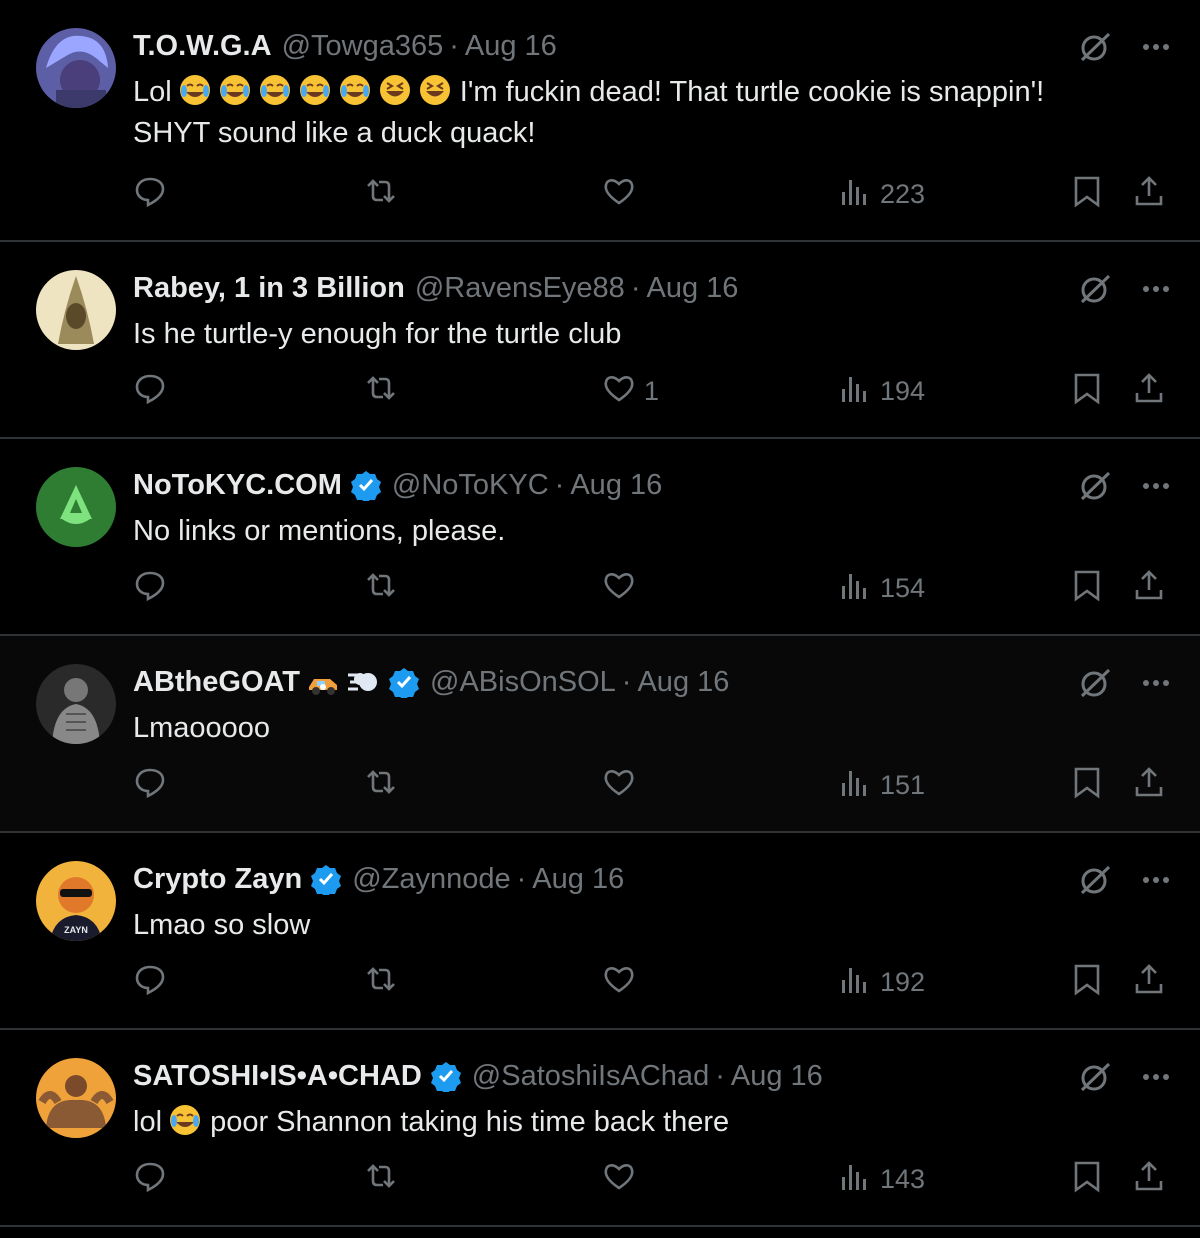 Image resolution: width=1200 pixels, height=1238 pixels. Describe the element at coordinates (76, 930) in the screenshot. I see `avatar-label: ZAYN` at that location.